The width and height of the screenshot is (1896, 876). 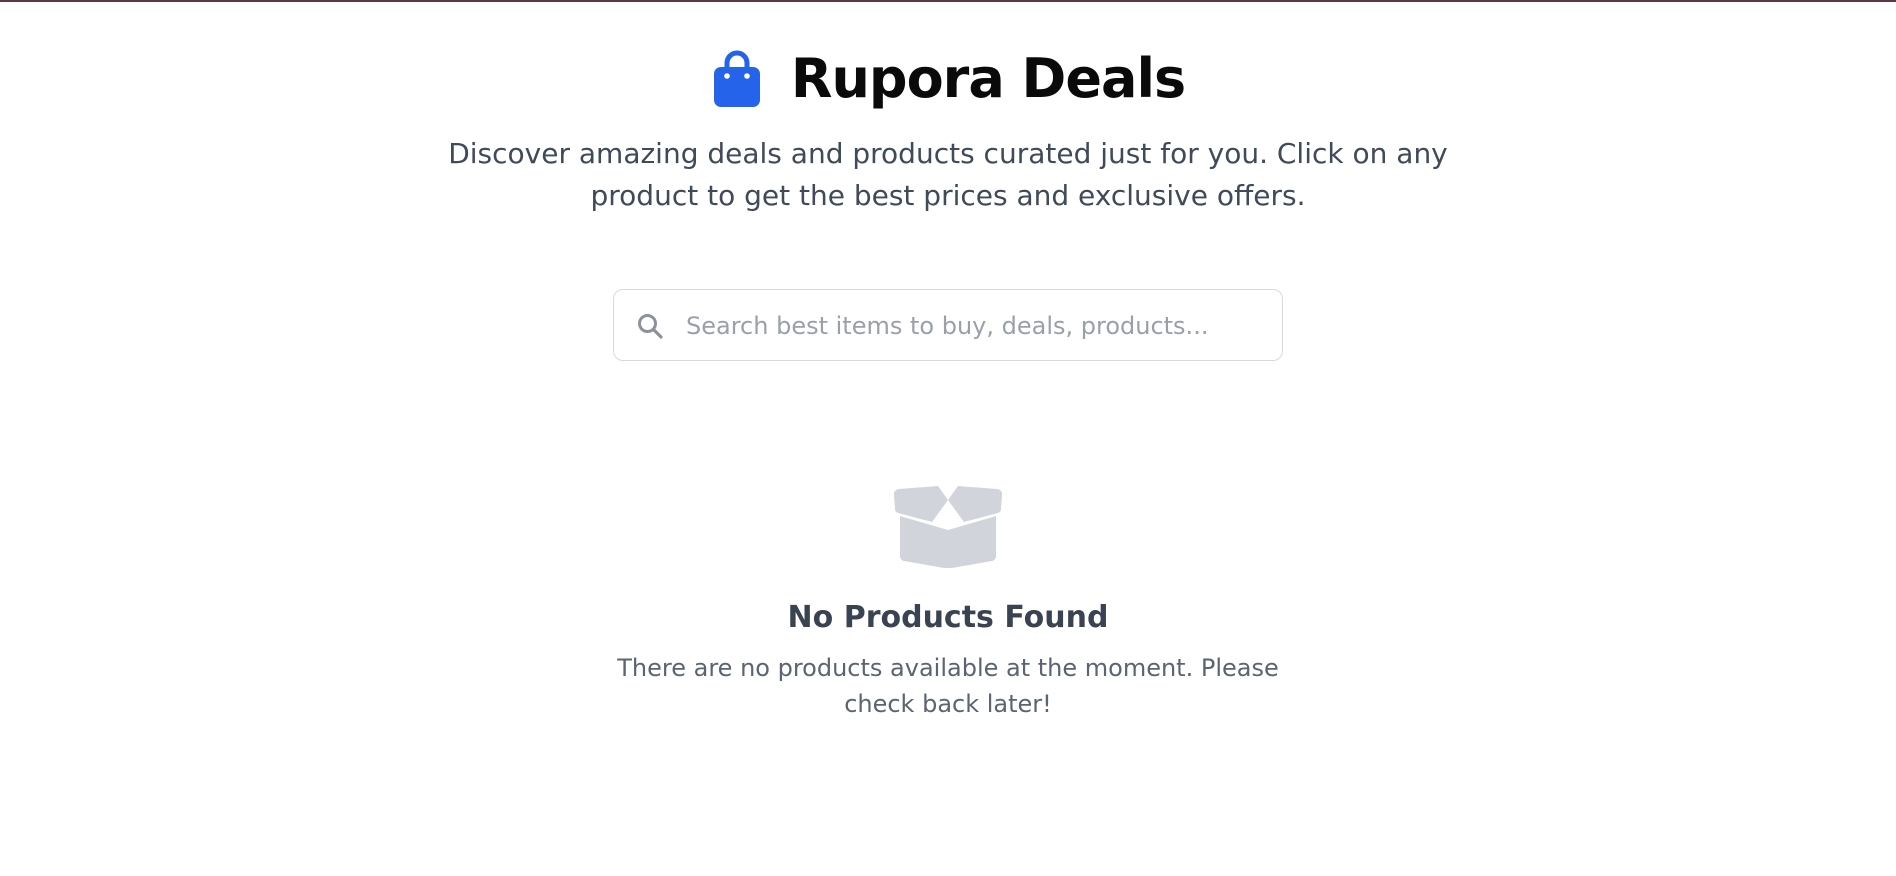 What do you see at coordinates (948, 1) in the screenshot?
I see `top-border` at bounding box center [948, 1].